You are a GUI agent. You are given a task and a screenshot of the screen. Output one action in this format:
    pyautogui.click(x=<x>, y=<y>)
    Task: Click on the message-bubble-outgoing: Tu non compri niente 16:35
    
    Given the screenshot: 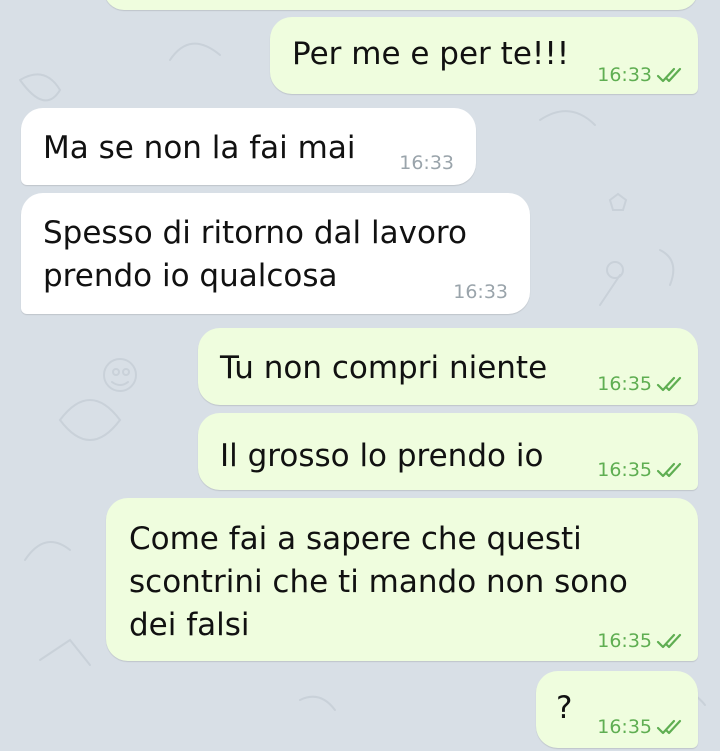 What is the action you would take?
    pyautogui.click(x=448, y=366)
    